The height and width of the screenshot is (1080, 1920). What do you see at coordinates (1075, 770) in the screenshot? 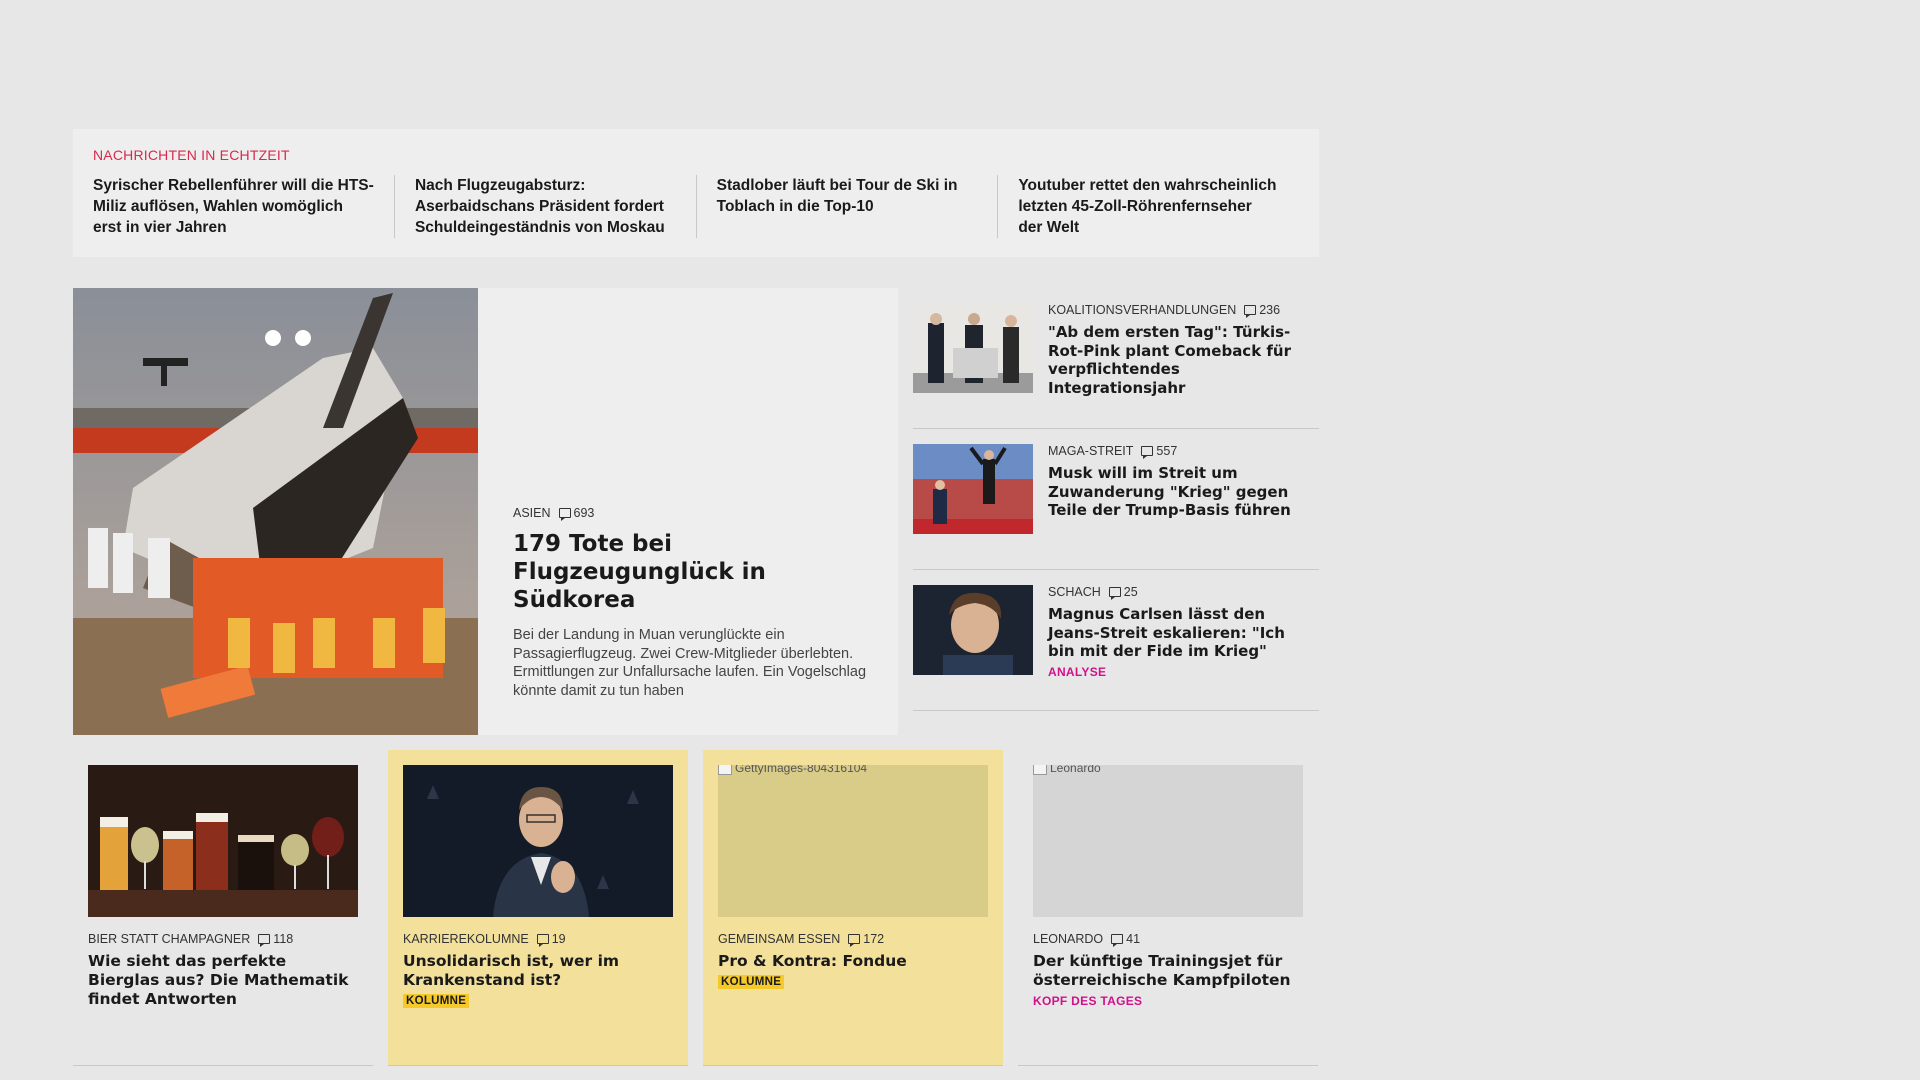
I see `image-alt-text: Leonardo` at bounding box center [1075, 770].